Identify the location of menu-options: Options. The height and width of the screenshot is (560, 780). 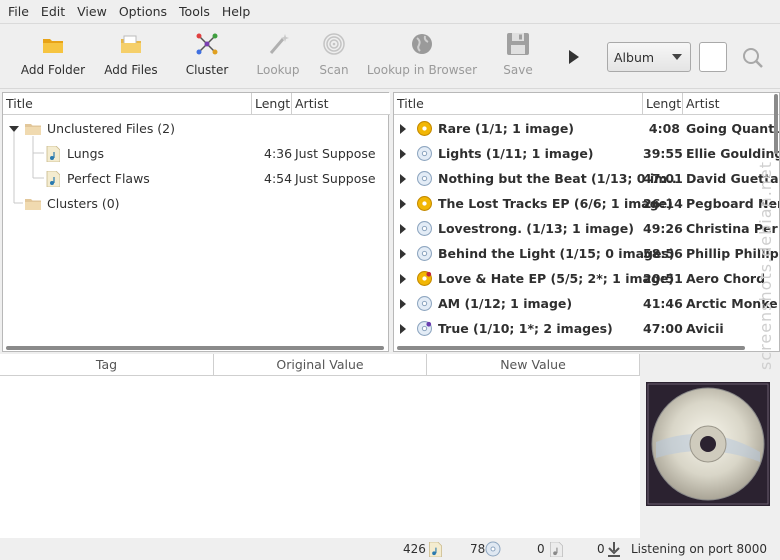
(143, 11).